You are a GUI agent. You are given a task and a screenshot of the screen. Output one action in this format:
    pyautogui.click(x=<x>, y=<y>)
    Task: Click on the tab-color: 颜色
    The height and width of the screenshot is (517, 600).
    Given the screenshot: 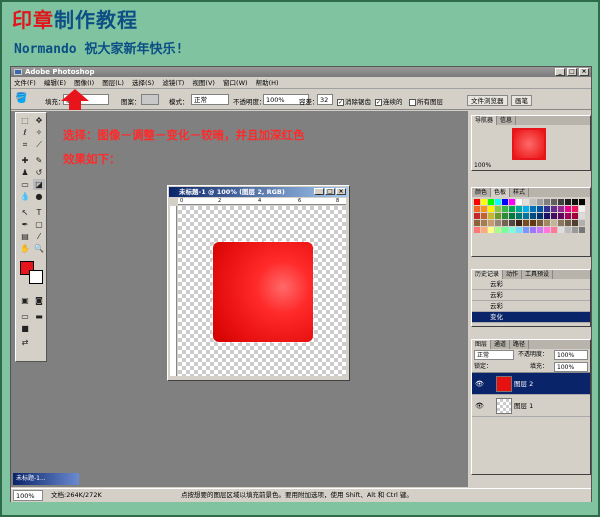 What is the action you would take?
    pyautogui.click(x=482, y=192)
    